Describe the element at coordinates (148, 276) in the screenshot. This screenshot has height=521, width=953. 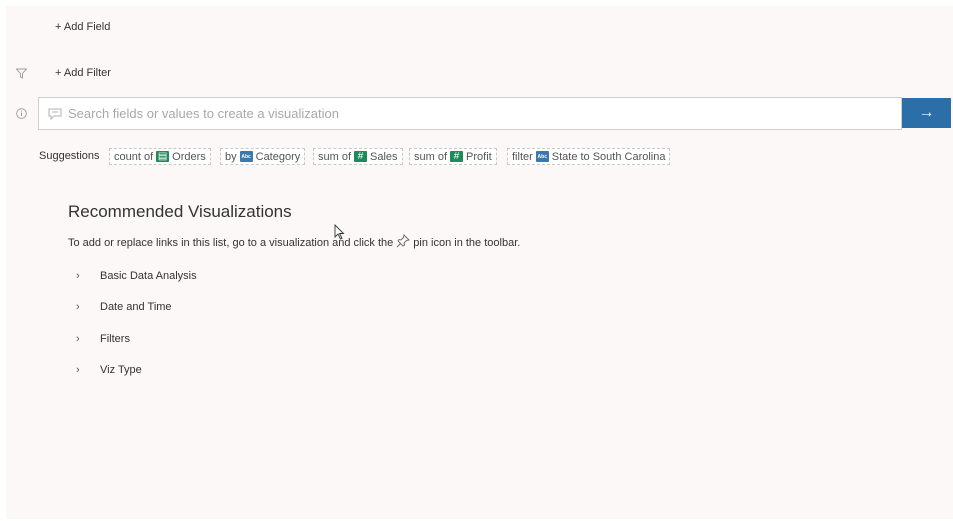
I see `group-label: Basic Data Analysis` at that location.